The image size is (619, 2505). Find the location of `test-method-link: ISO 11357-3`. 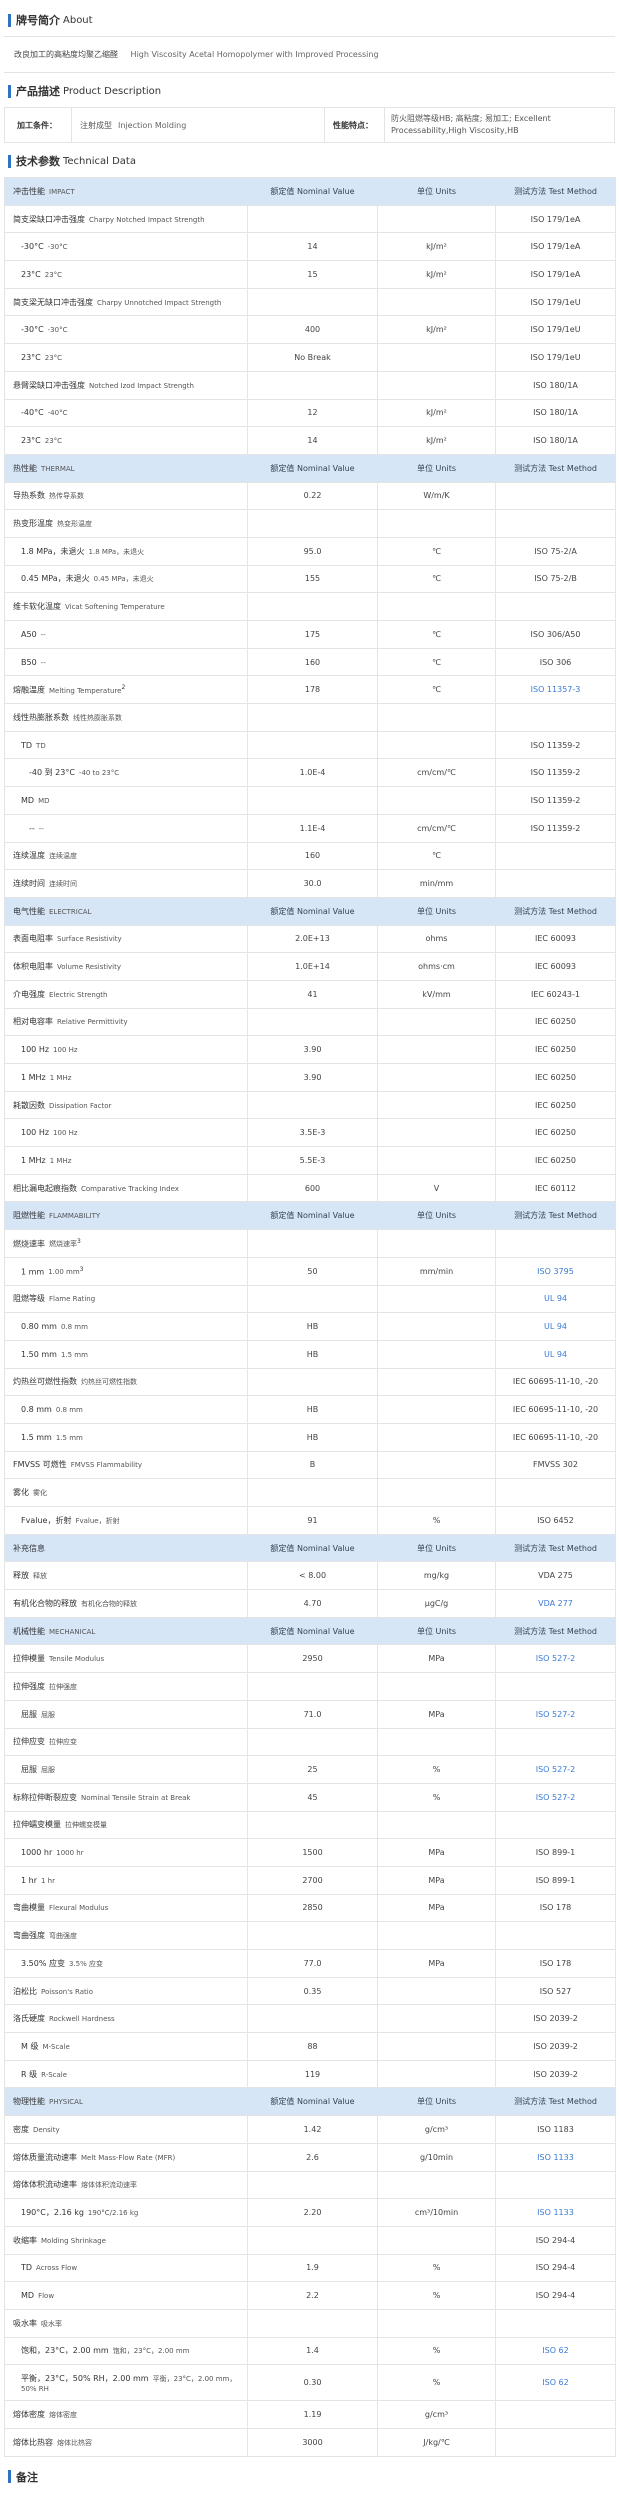

test-method-link: ISO 11357-3 is located at coordinates (555, 690).